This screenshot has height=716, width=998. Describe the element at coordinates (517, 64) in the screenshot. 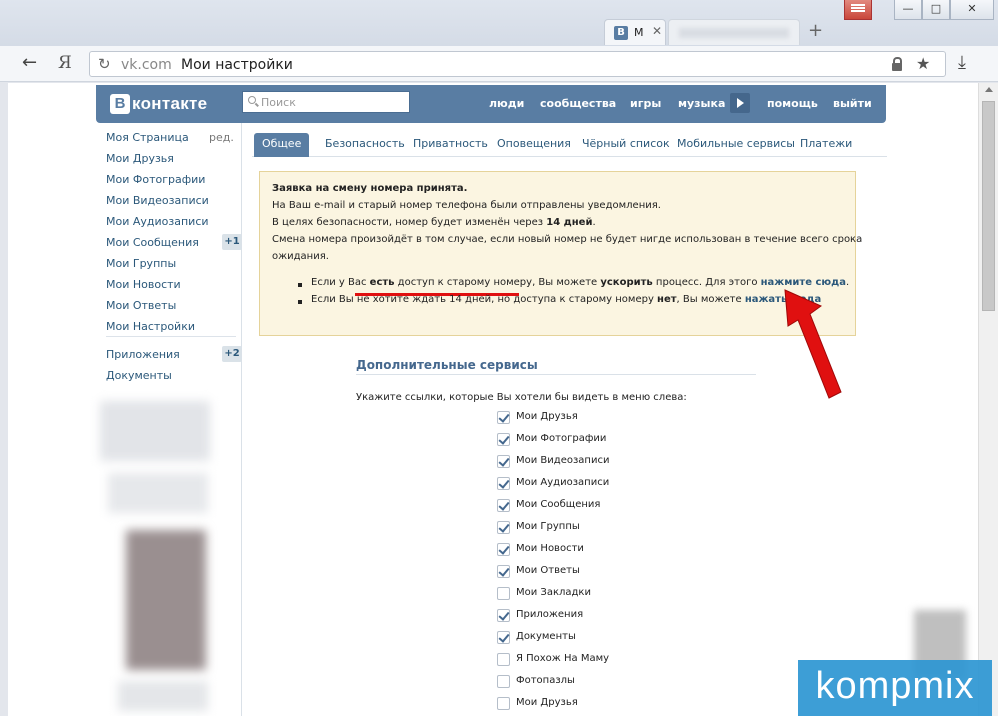

I see `address-bar: ↻ vk.com Мои настройки ★` at that location.